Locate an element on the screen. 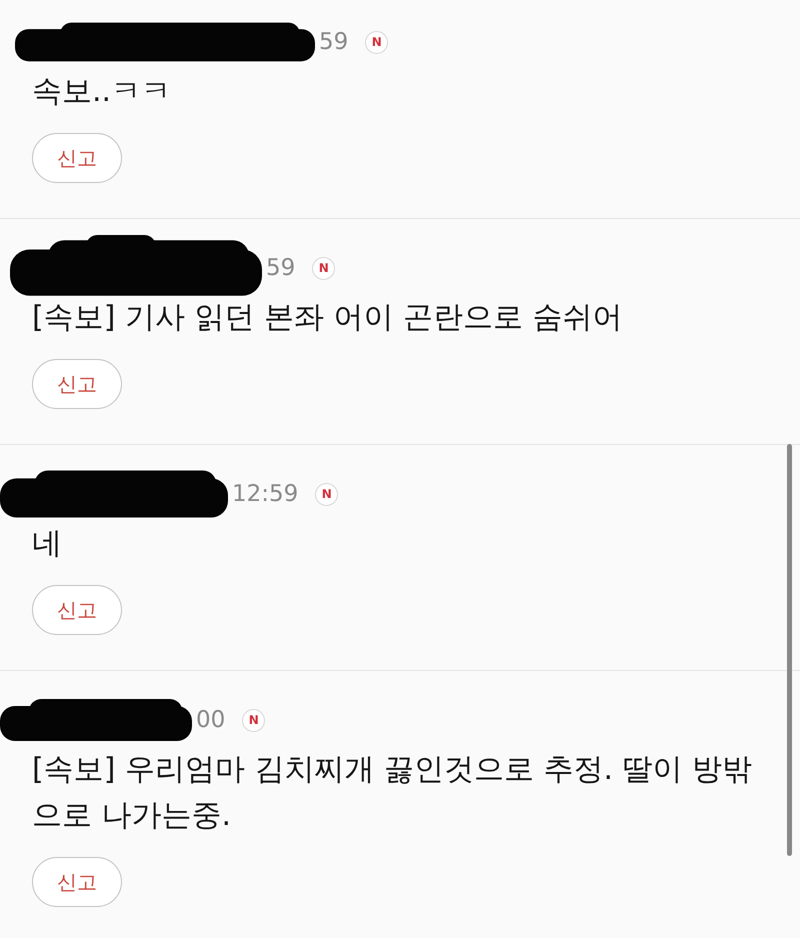  comment-time: 12:59 is located at coordinates (265, 494).